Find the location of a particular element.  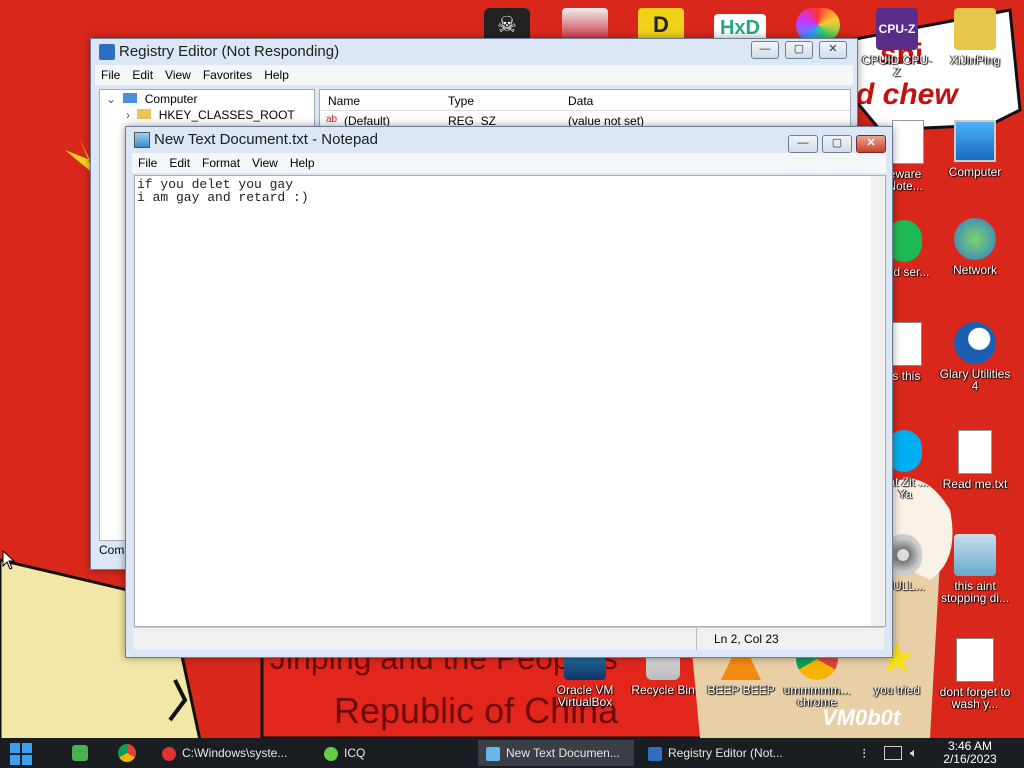

values-header: Name Type Data is located at coordinates (585, 100).